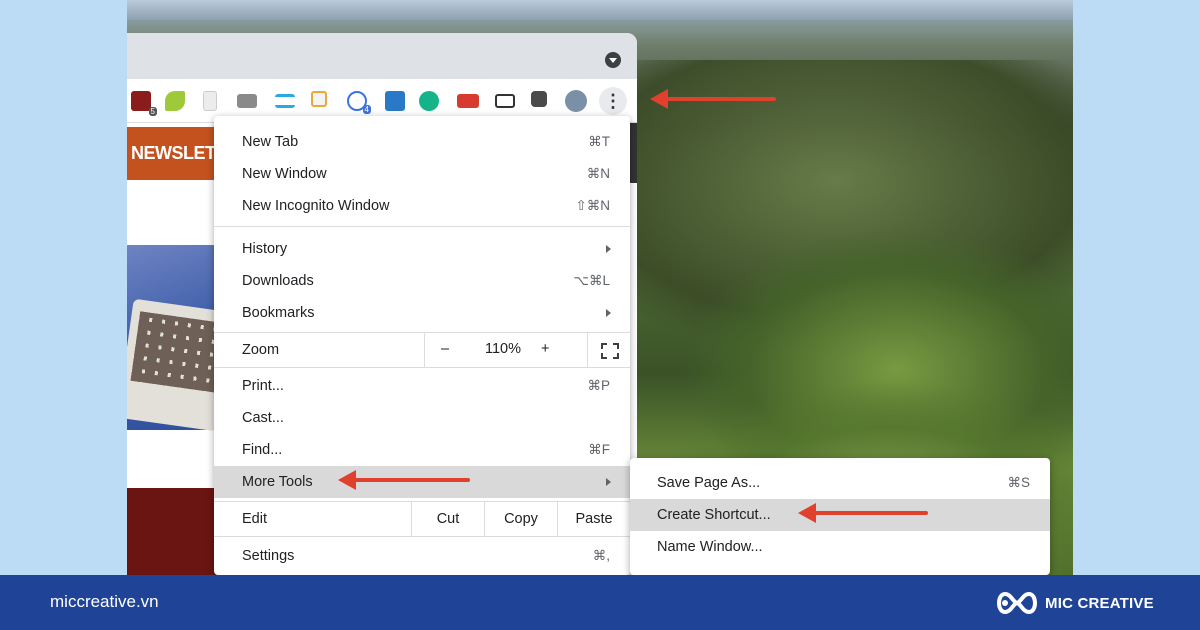 This screenshot has width=1200, height=630. Describe the element at coordinates (429, 101) in the screenshot. I see `grammarly-icon` at that location.